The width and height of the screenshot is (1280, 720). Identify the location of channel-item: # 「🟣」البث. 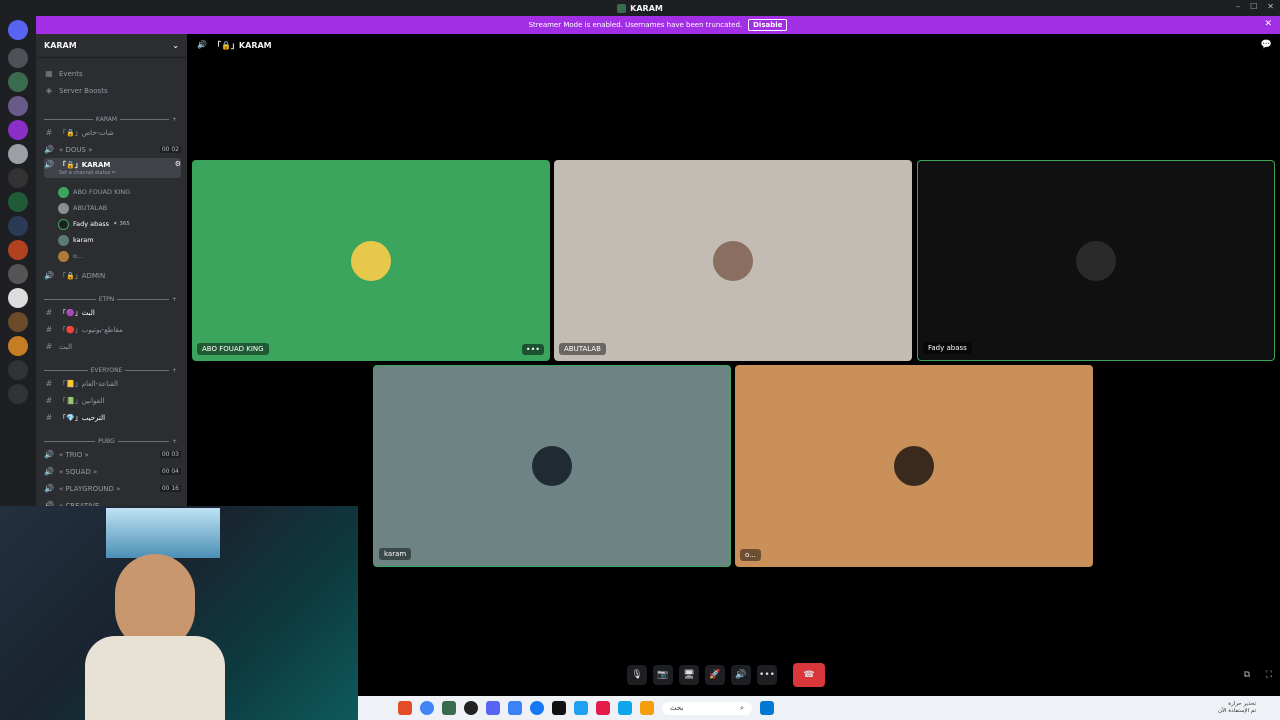
(112, 312).